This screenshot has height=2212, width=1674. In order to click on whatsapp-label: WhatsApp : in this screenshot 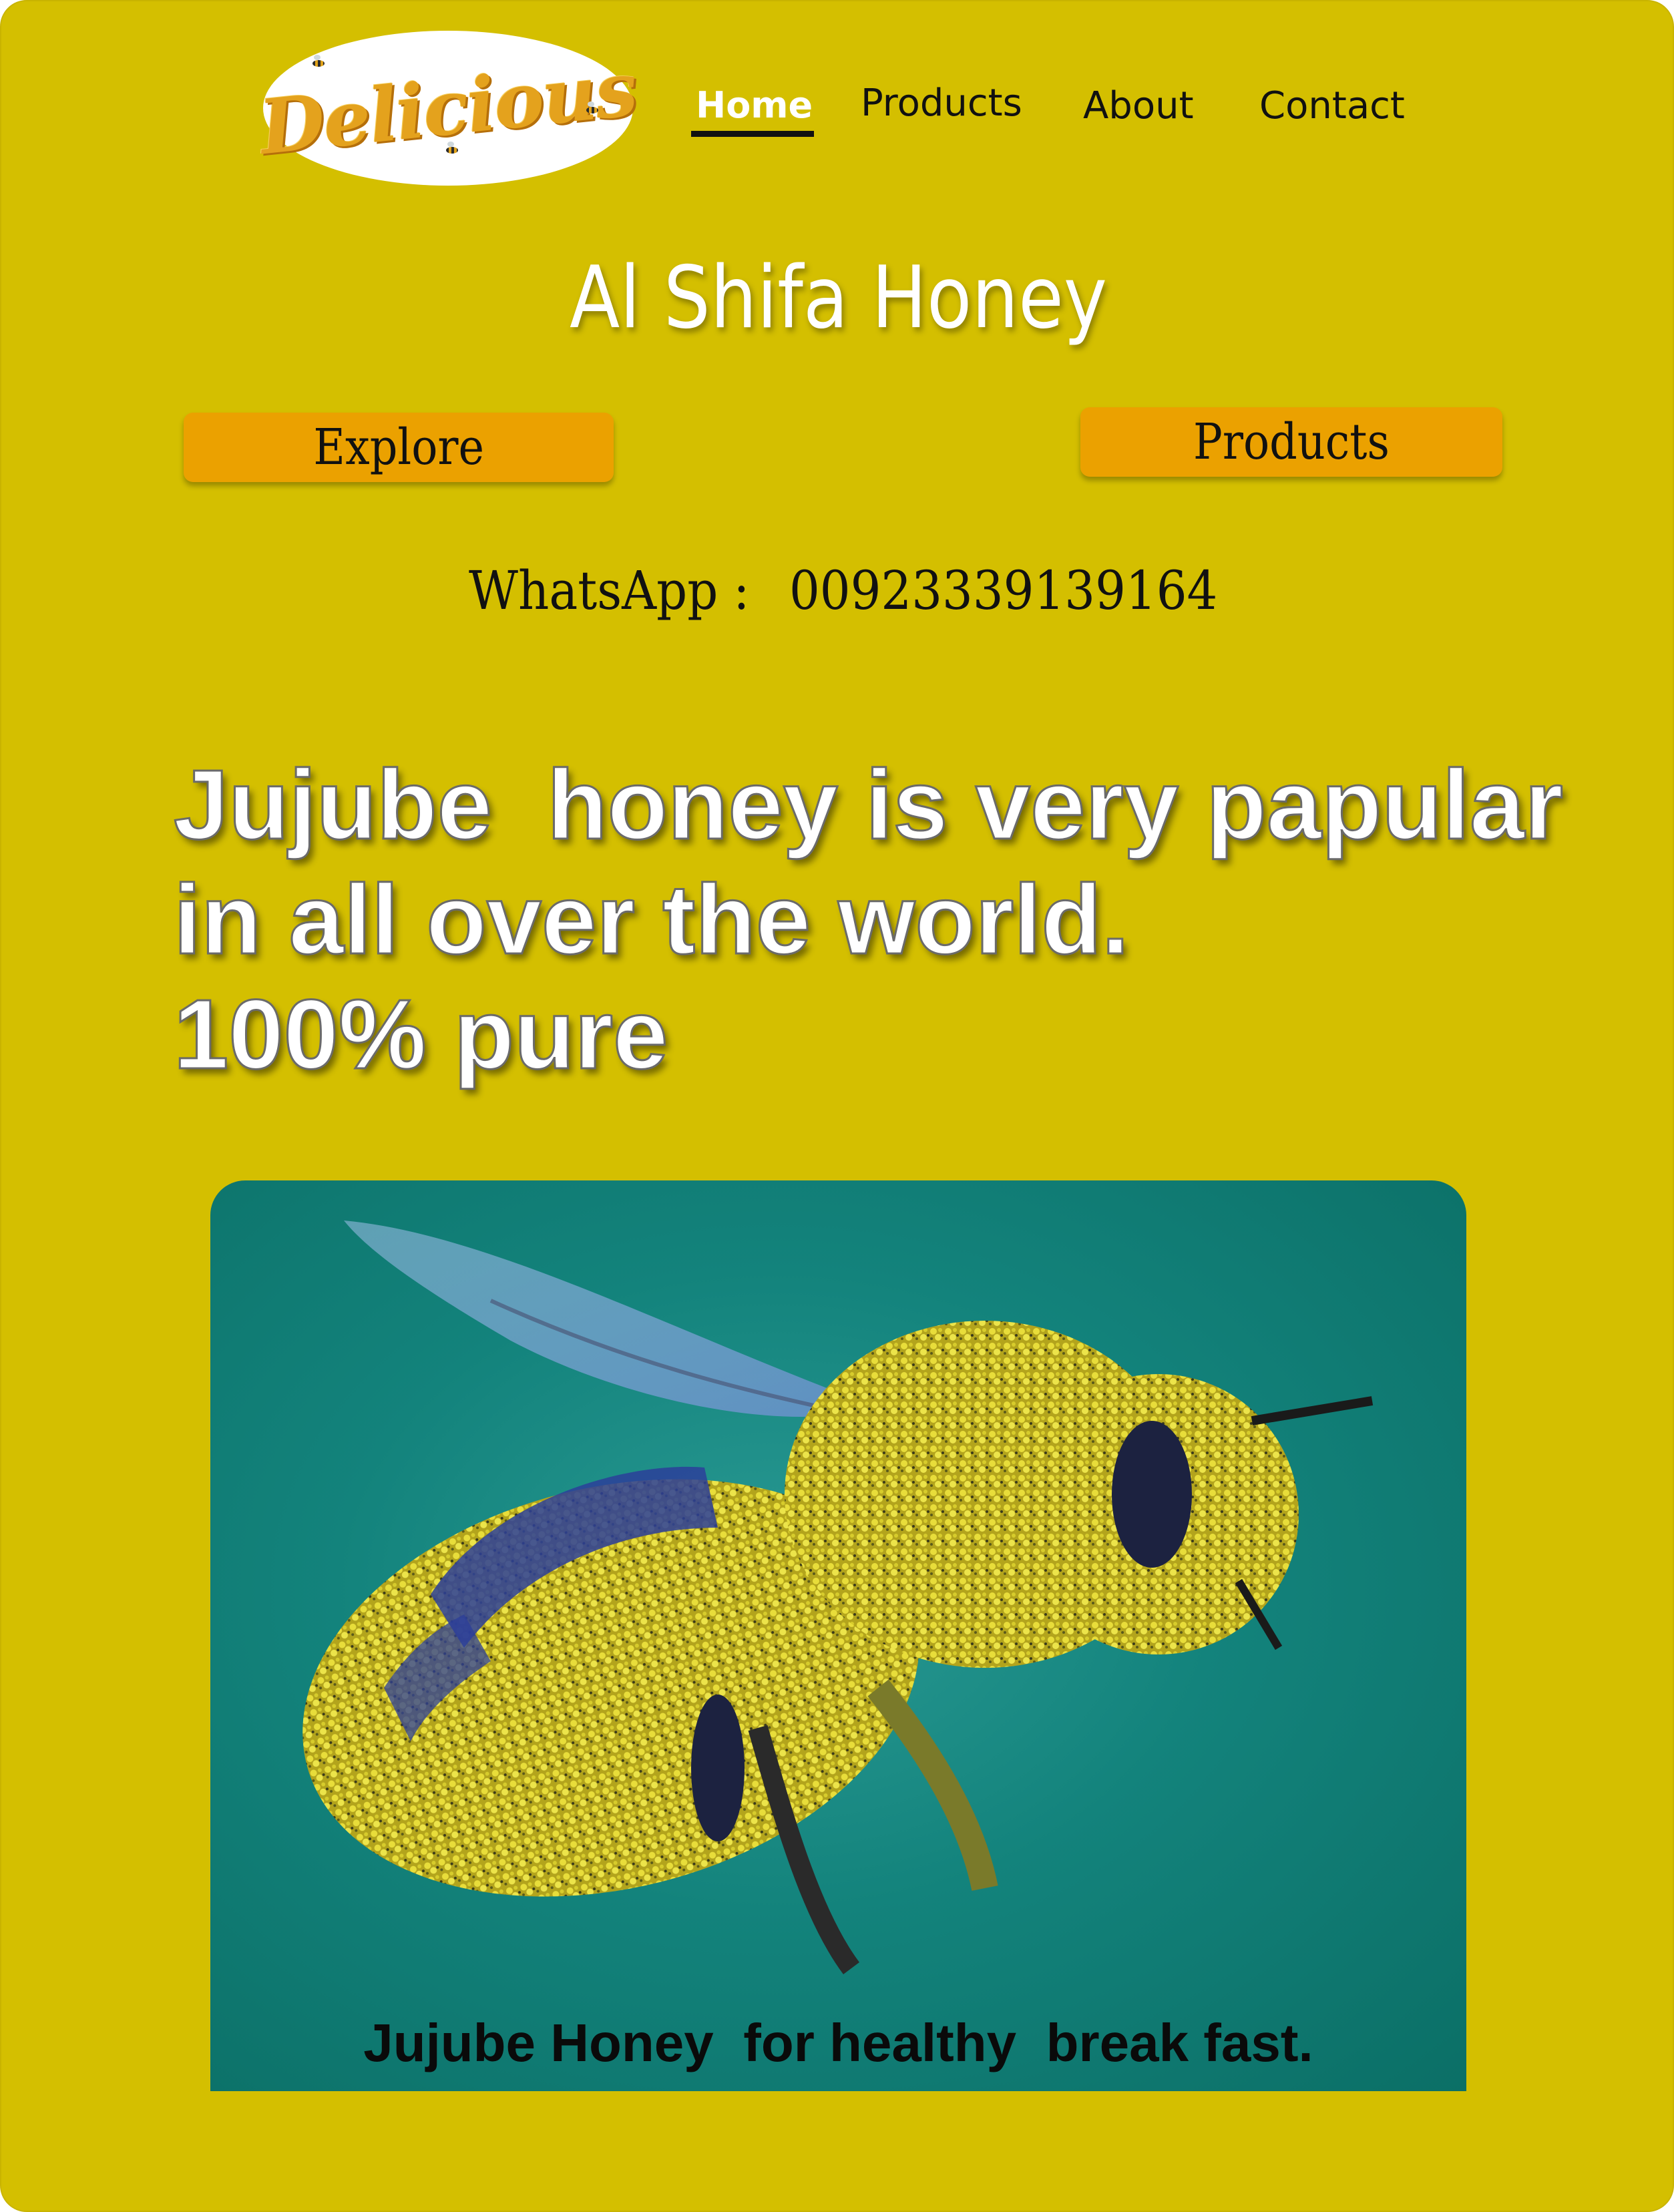, I will do `click(609, 591)`.